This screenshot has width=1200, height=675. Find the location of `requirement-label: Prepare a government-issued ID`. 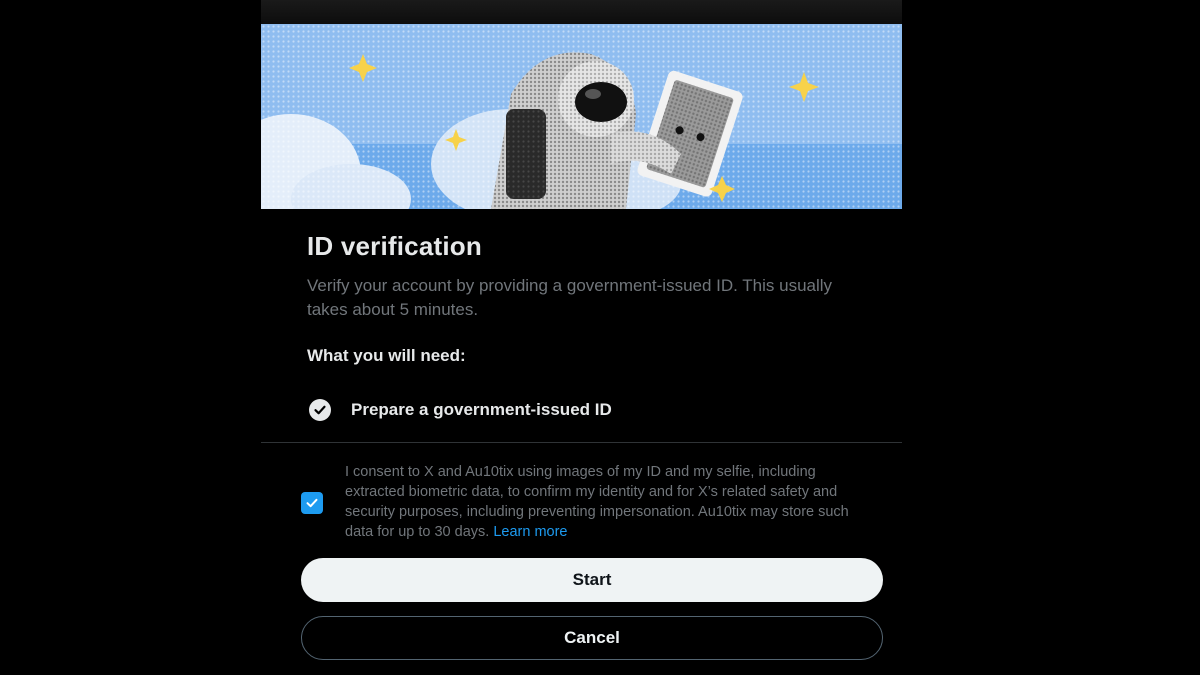

requirement-label: Prepare a government-issued ID is located at coordinates (481, 409).